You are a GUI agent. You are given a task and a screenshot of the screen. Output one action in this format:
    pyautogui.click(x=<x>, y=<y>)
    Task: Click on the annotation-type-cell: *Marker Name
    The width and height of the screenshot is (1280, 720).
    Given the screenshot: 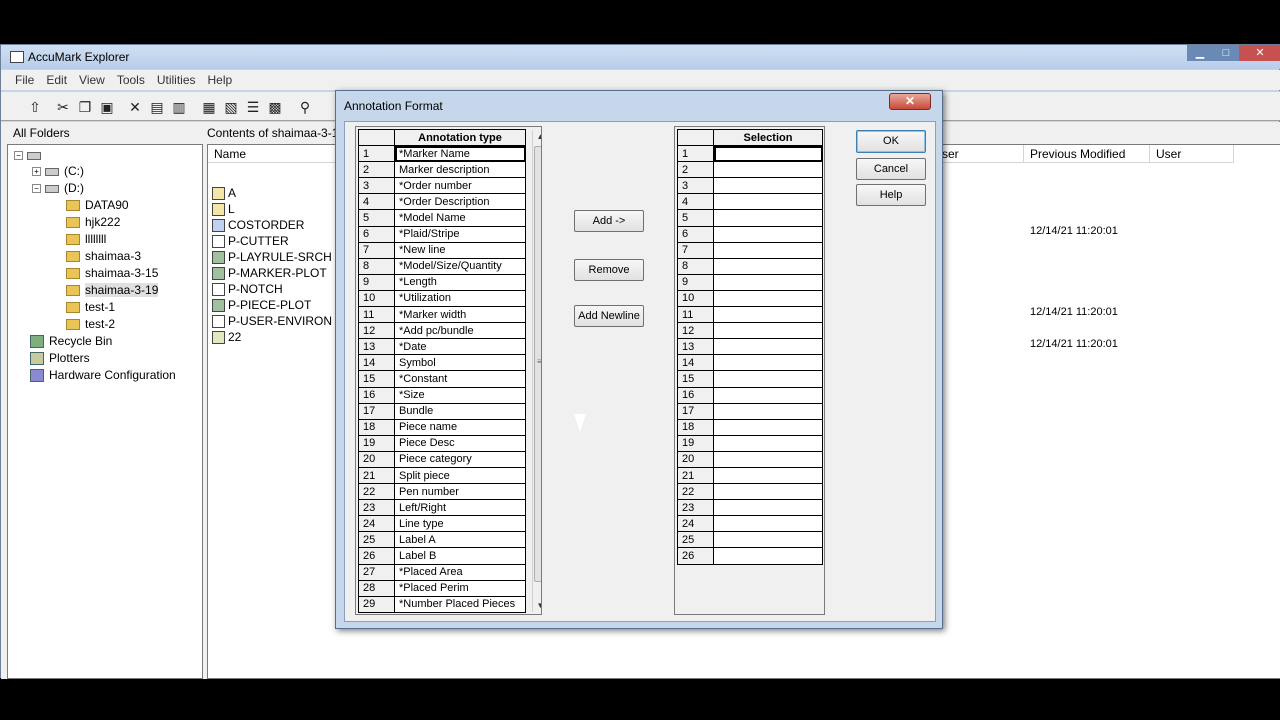 What is the action you would take?
    pyautogui.click(x=460, y=154)
    